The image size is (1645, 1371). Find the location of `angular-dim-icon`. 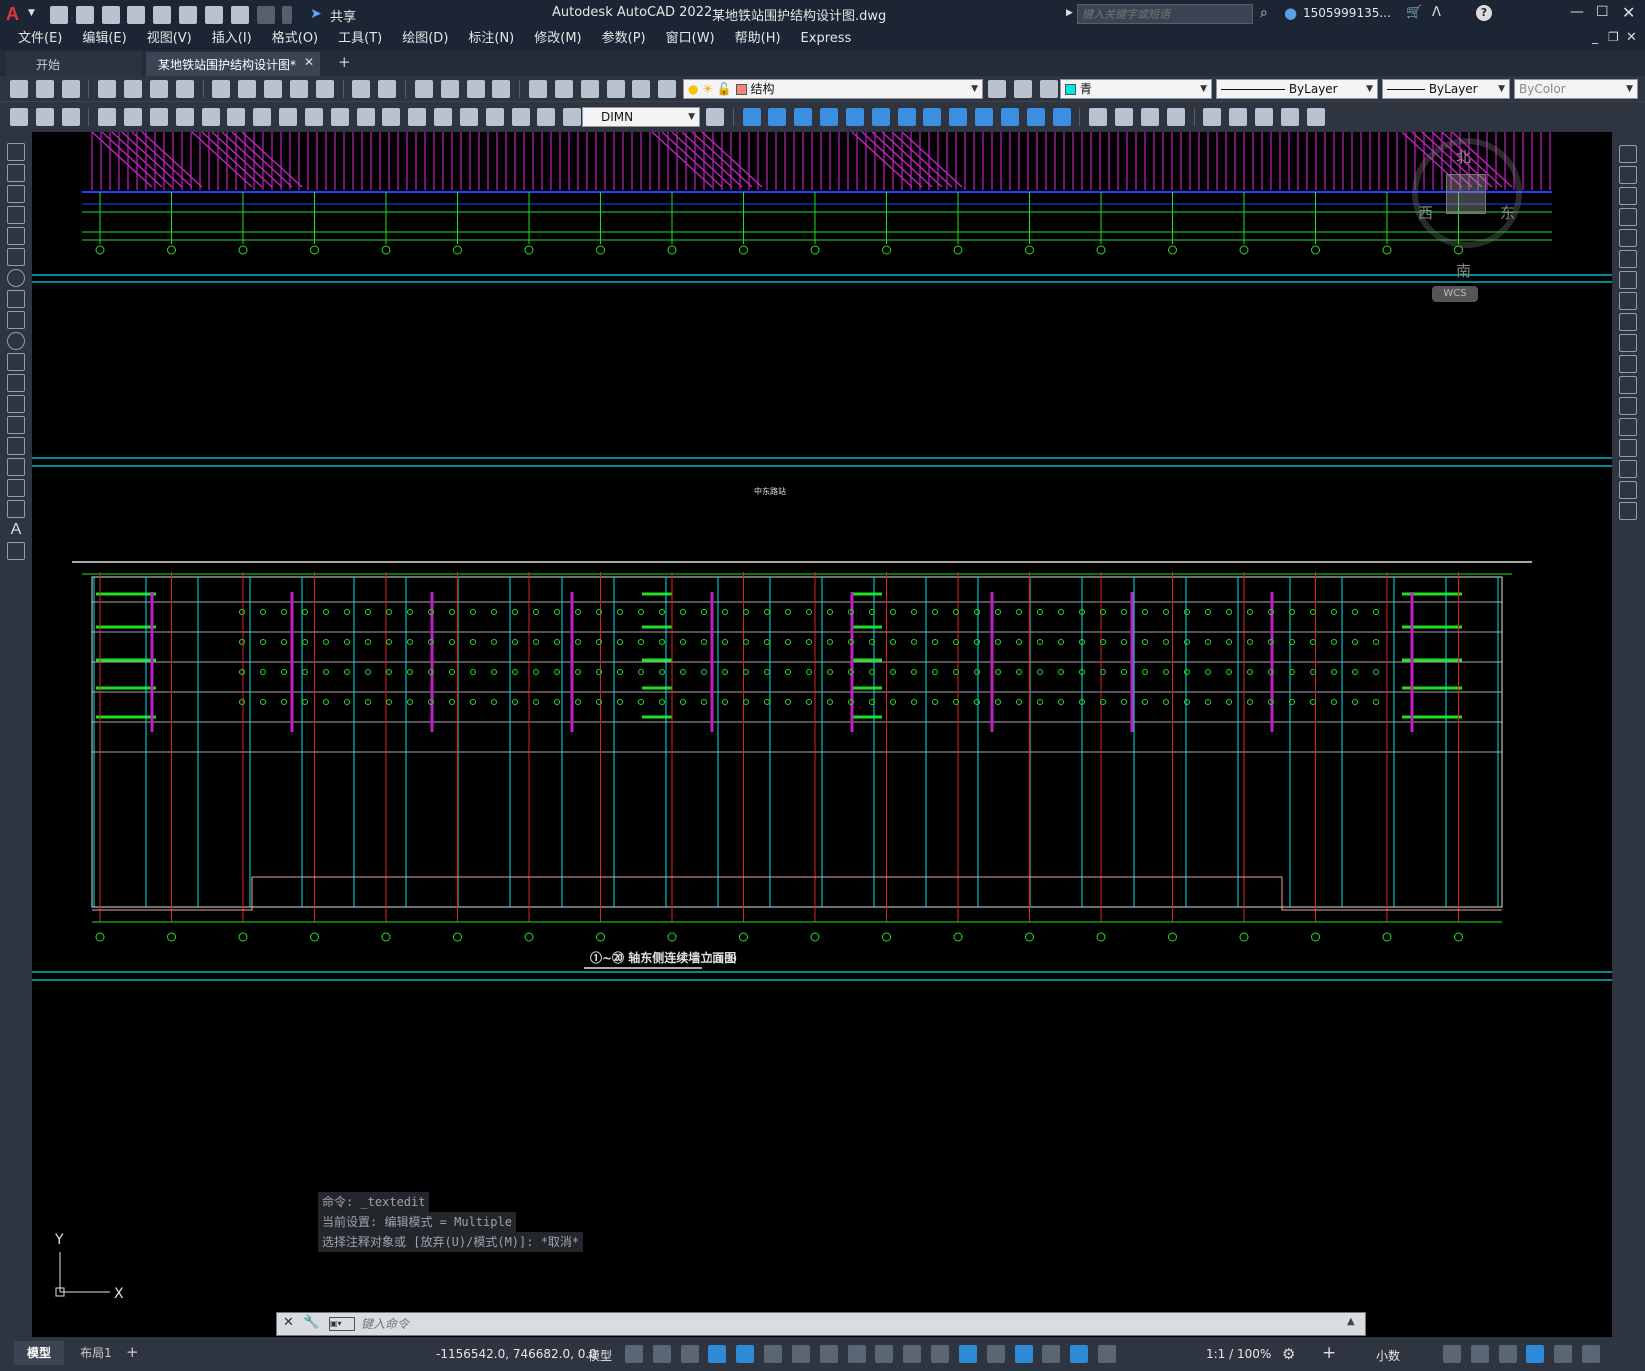

angular-dim-icon is located at coordinates (288, 117).